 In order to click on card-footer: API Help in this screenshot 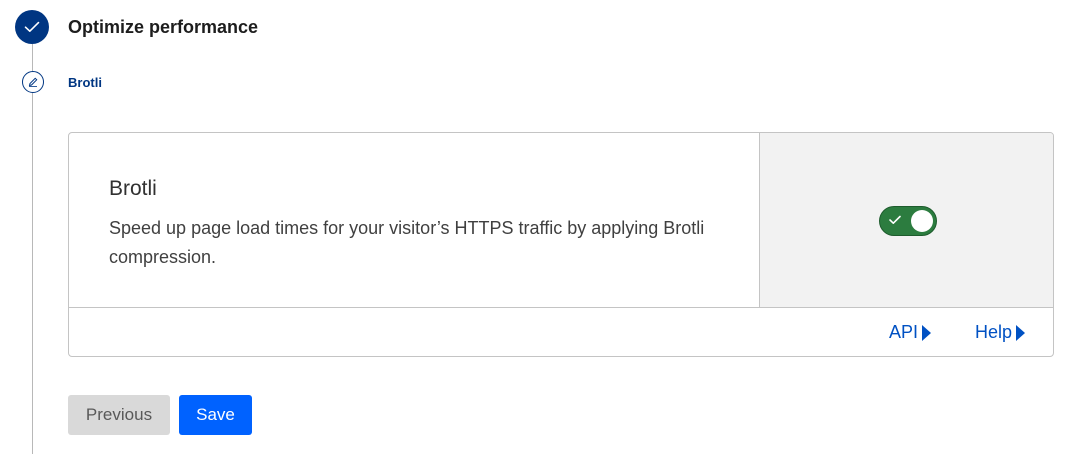, I will do `click(561, 331)`.